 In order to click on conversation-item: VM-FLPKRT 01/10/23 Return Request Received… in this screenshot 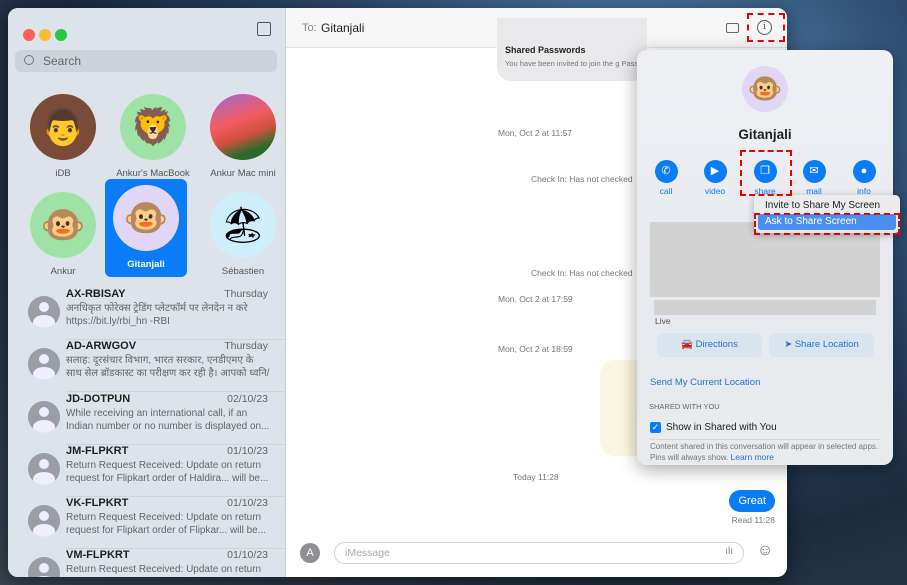, I will do `click(147, 563)`.